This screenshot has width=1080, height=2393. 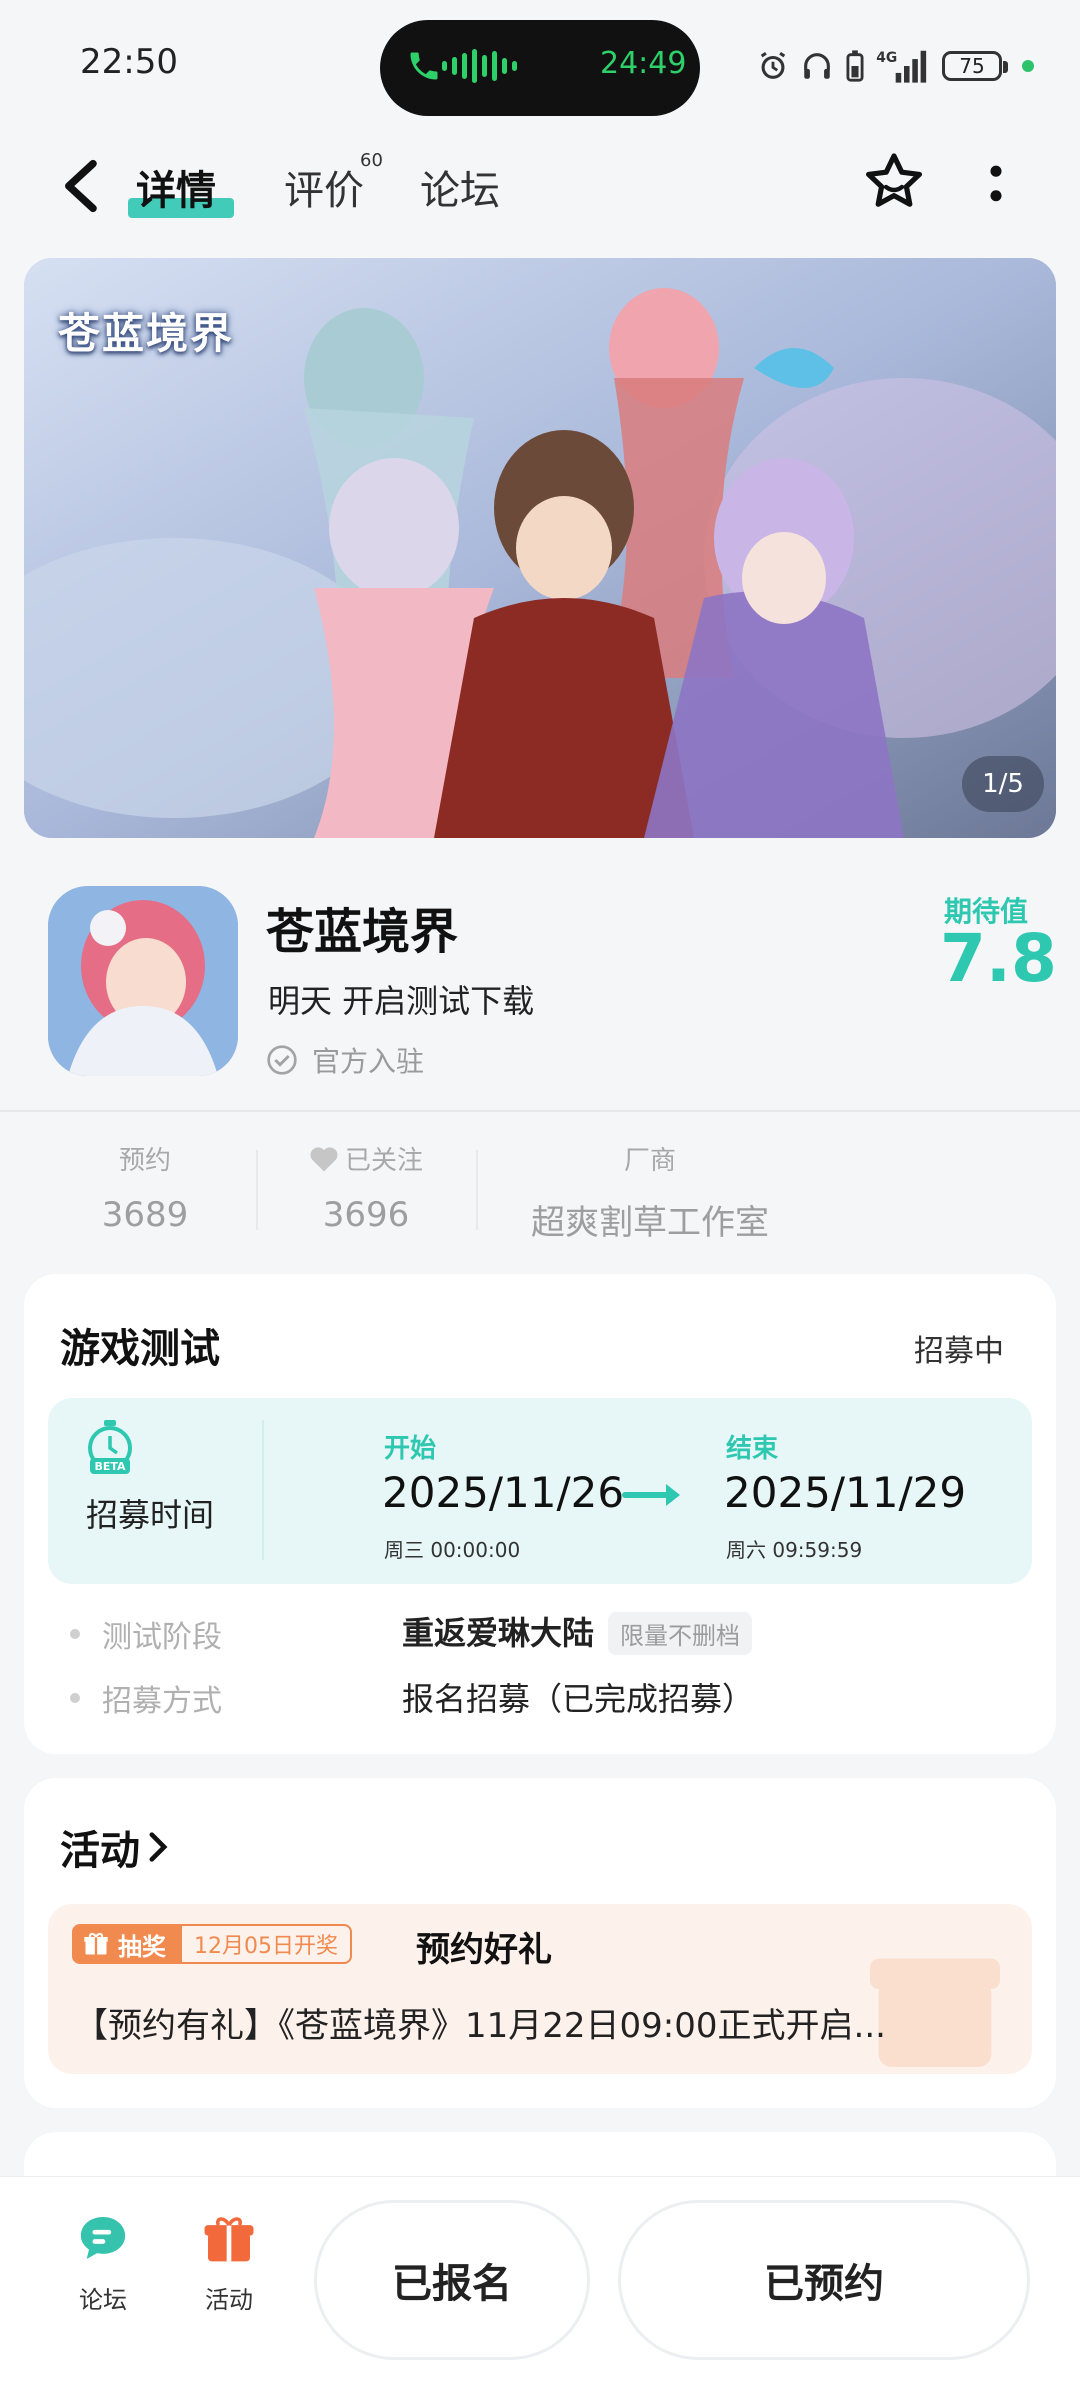 What do you see at coordinates (366, 1215) in the screenshot?
I see `followers-value: 3696` at bounding box center [366, 1215].